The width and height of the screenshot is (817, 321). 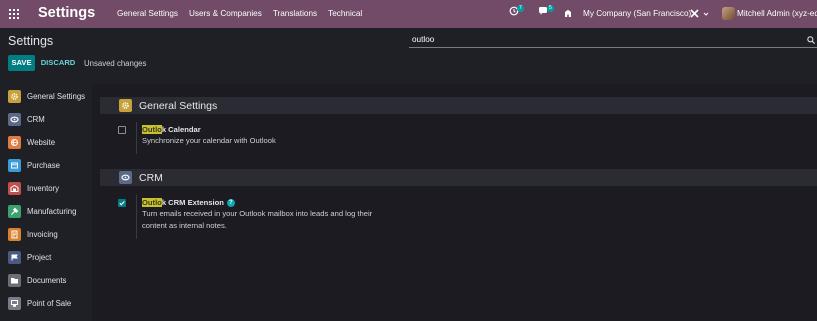 I want to click on tools-icon, so click(x=694, y=13).